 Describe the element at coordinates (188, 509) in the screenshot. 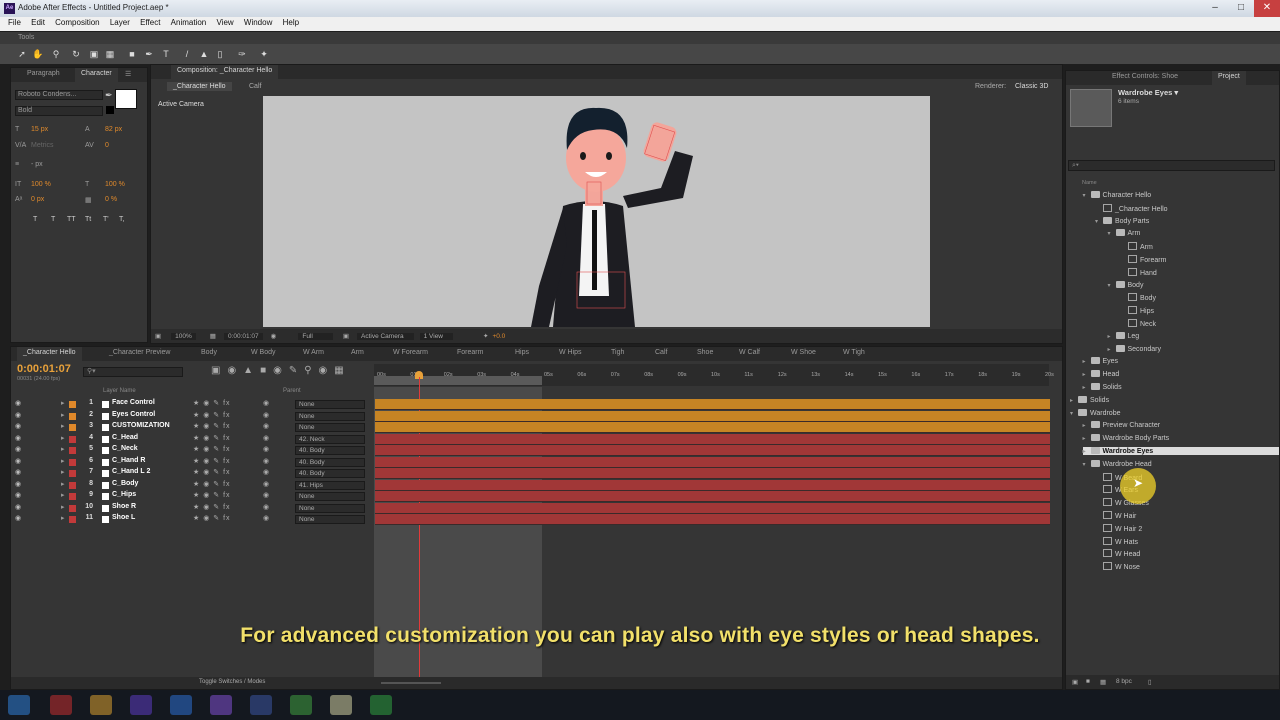

I see `layer-row: ◉ ▸ 10 Shoe R ★ ◉ ✎ fx ◉ None` at that location.